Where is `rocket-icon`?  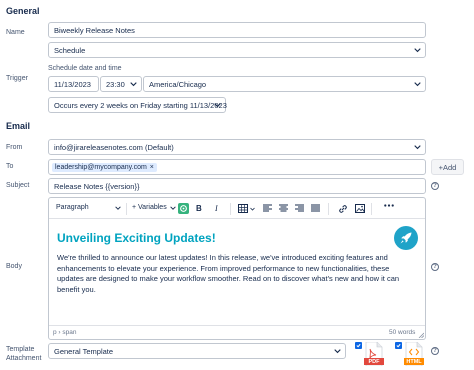 rocket-icon is located at coordinates (406, 238).